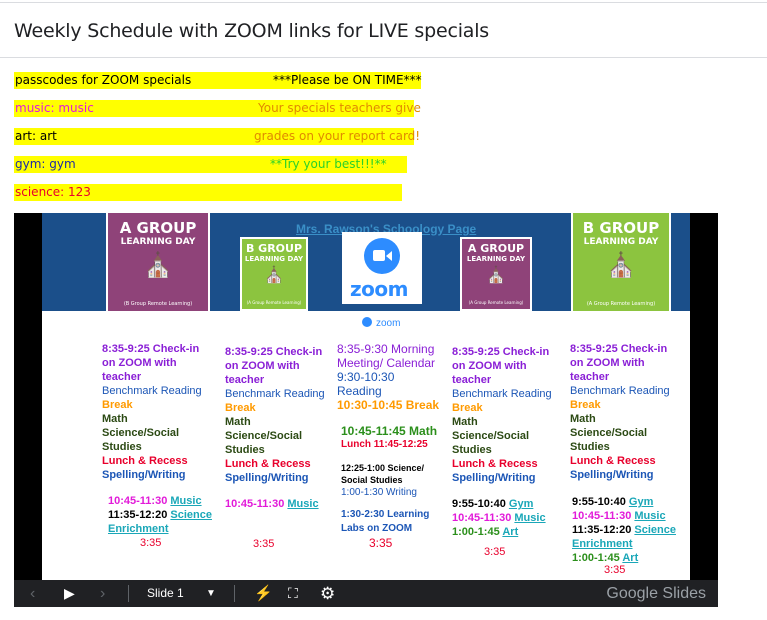 The height and width of the screenshot is (620, 767). I want to click on divider, so click(128, 593).